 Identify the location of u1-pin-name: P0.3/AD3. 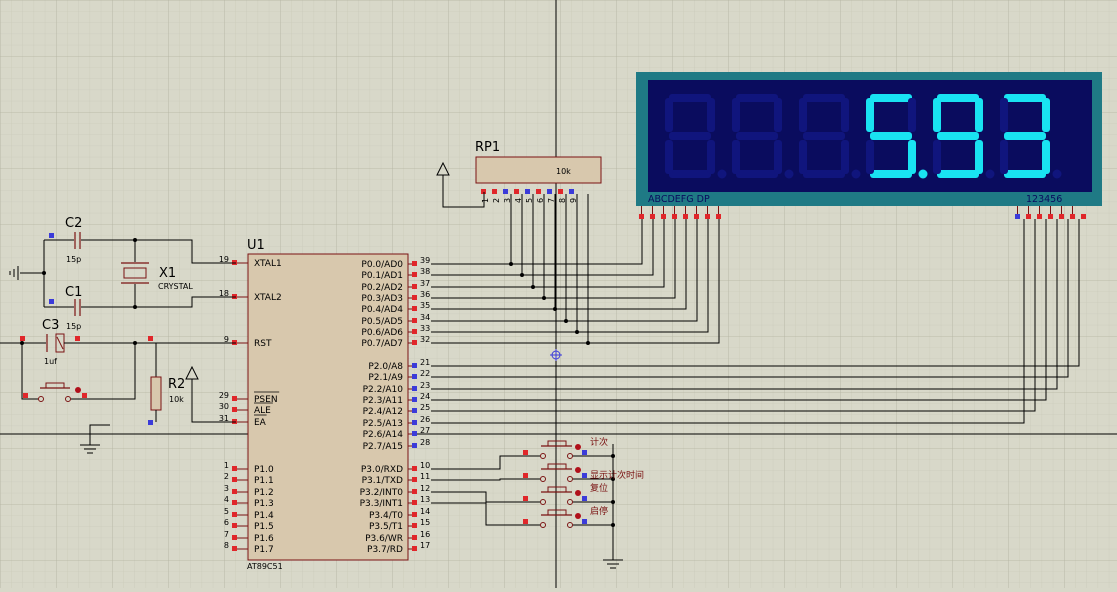
(382, 299).